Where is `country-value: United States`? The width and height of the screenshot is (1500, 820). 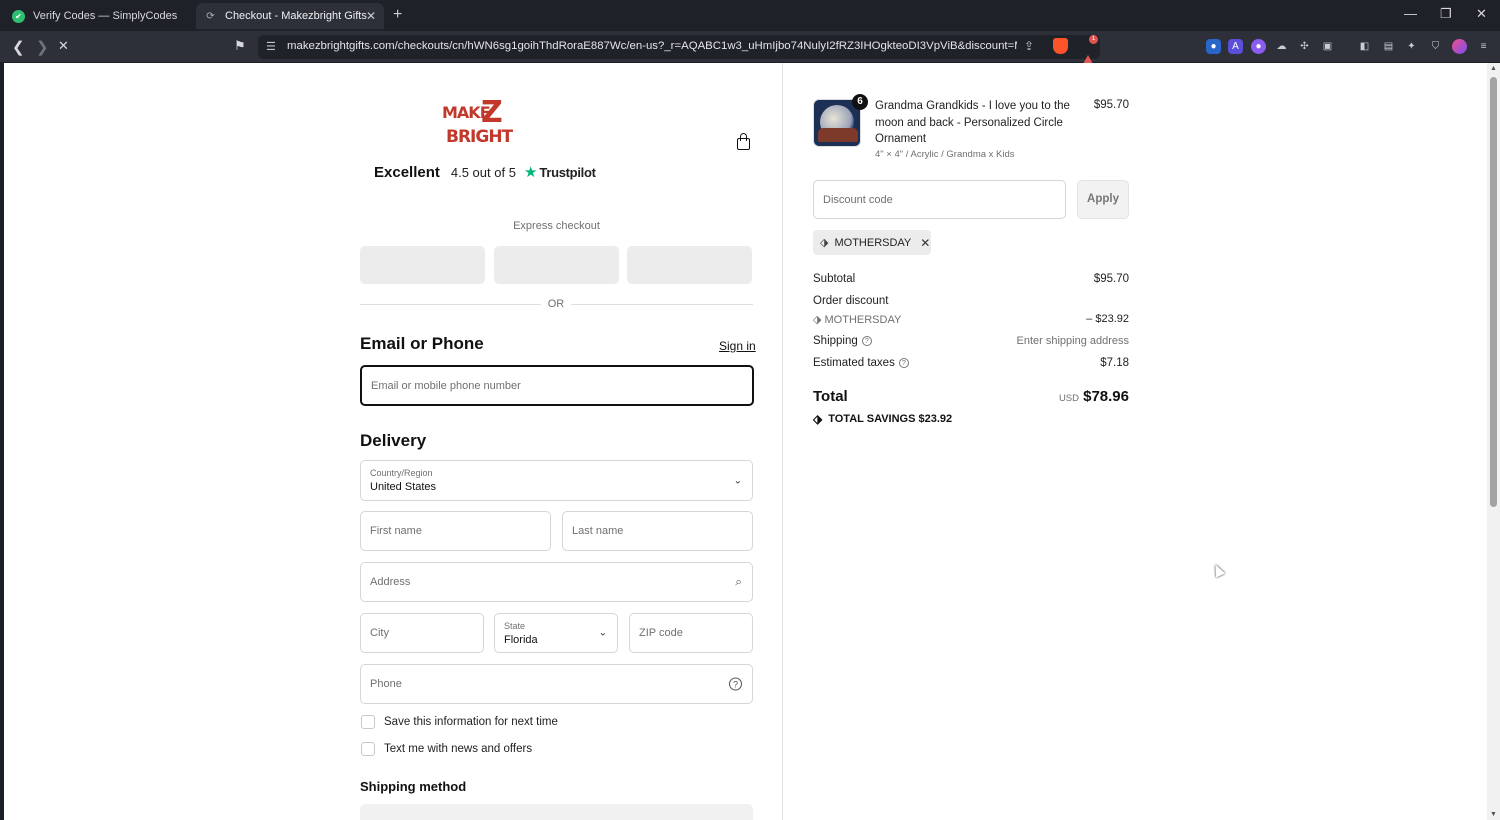 country-value: United States is located at coordinates (403, 487).